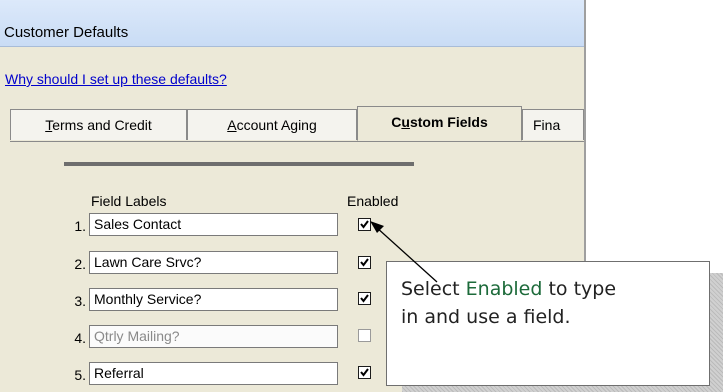 The width and height of the screenshot is (723, 392). Describe the element at coordinates (404, 252) in the screenshot. I see `callout-arrow` at that location.